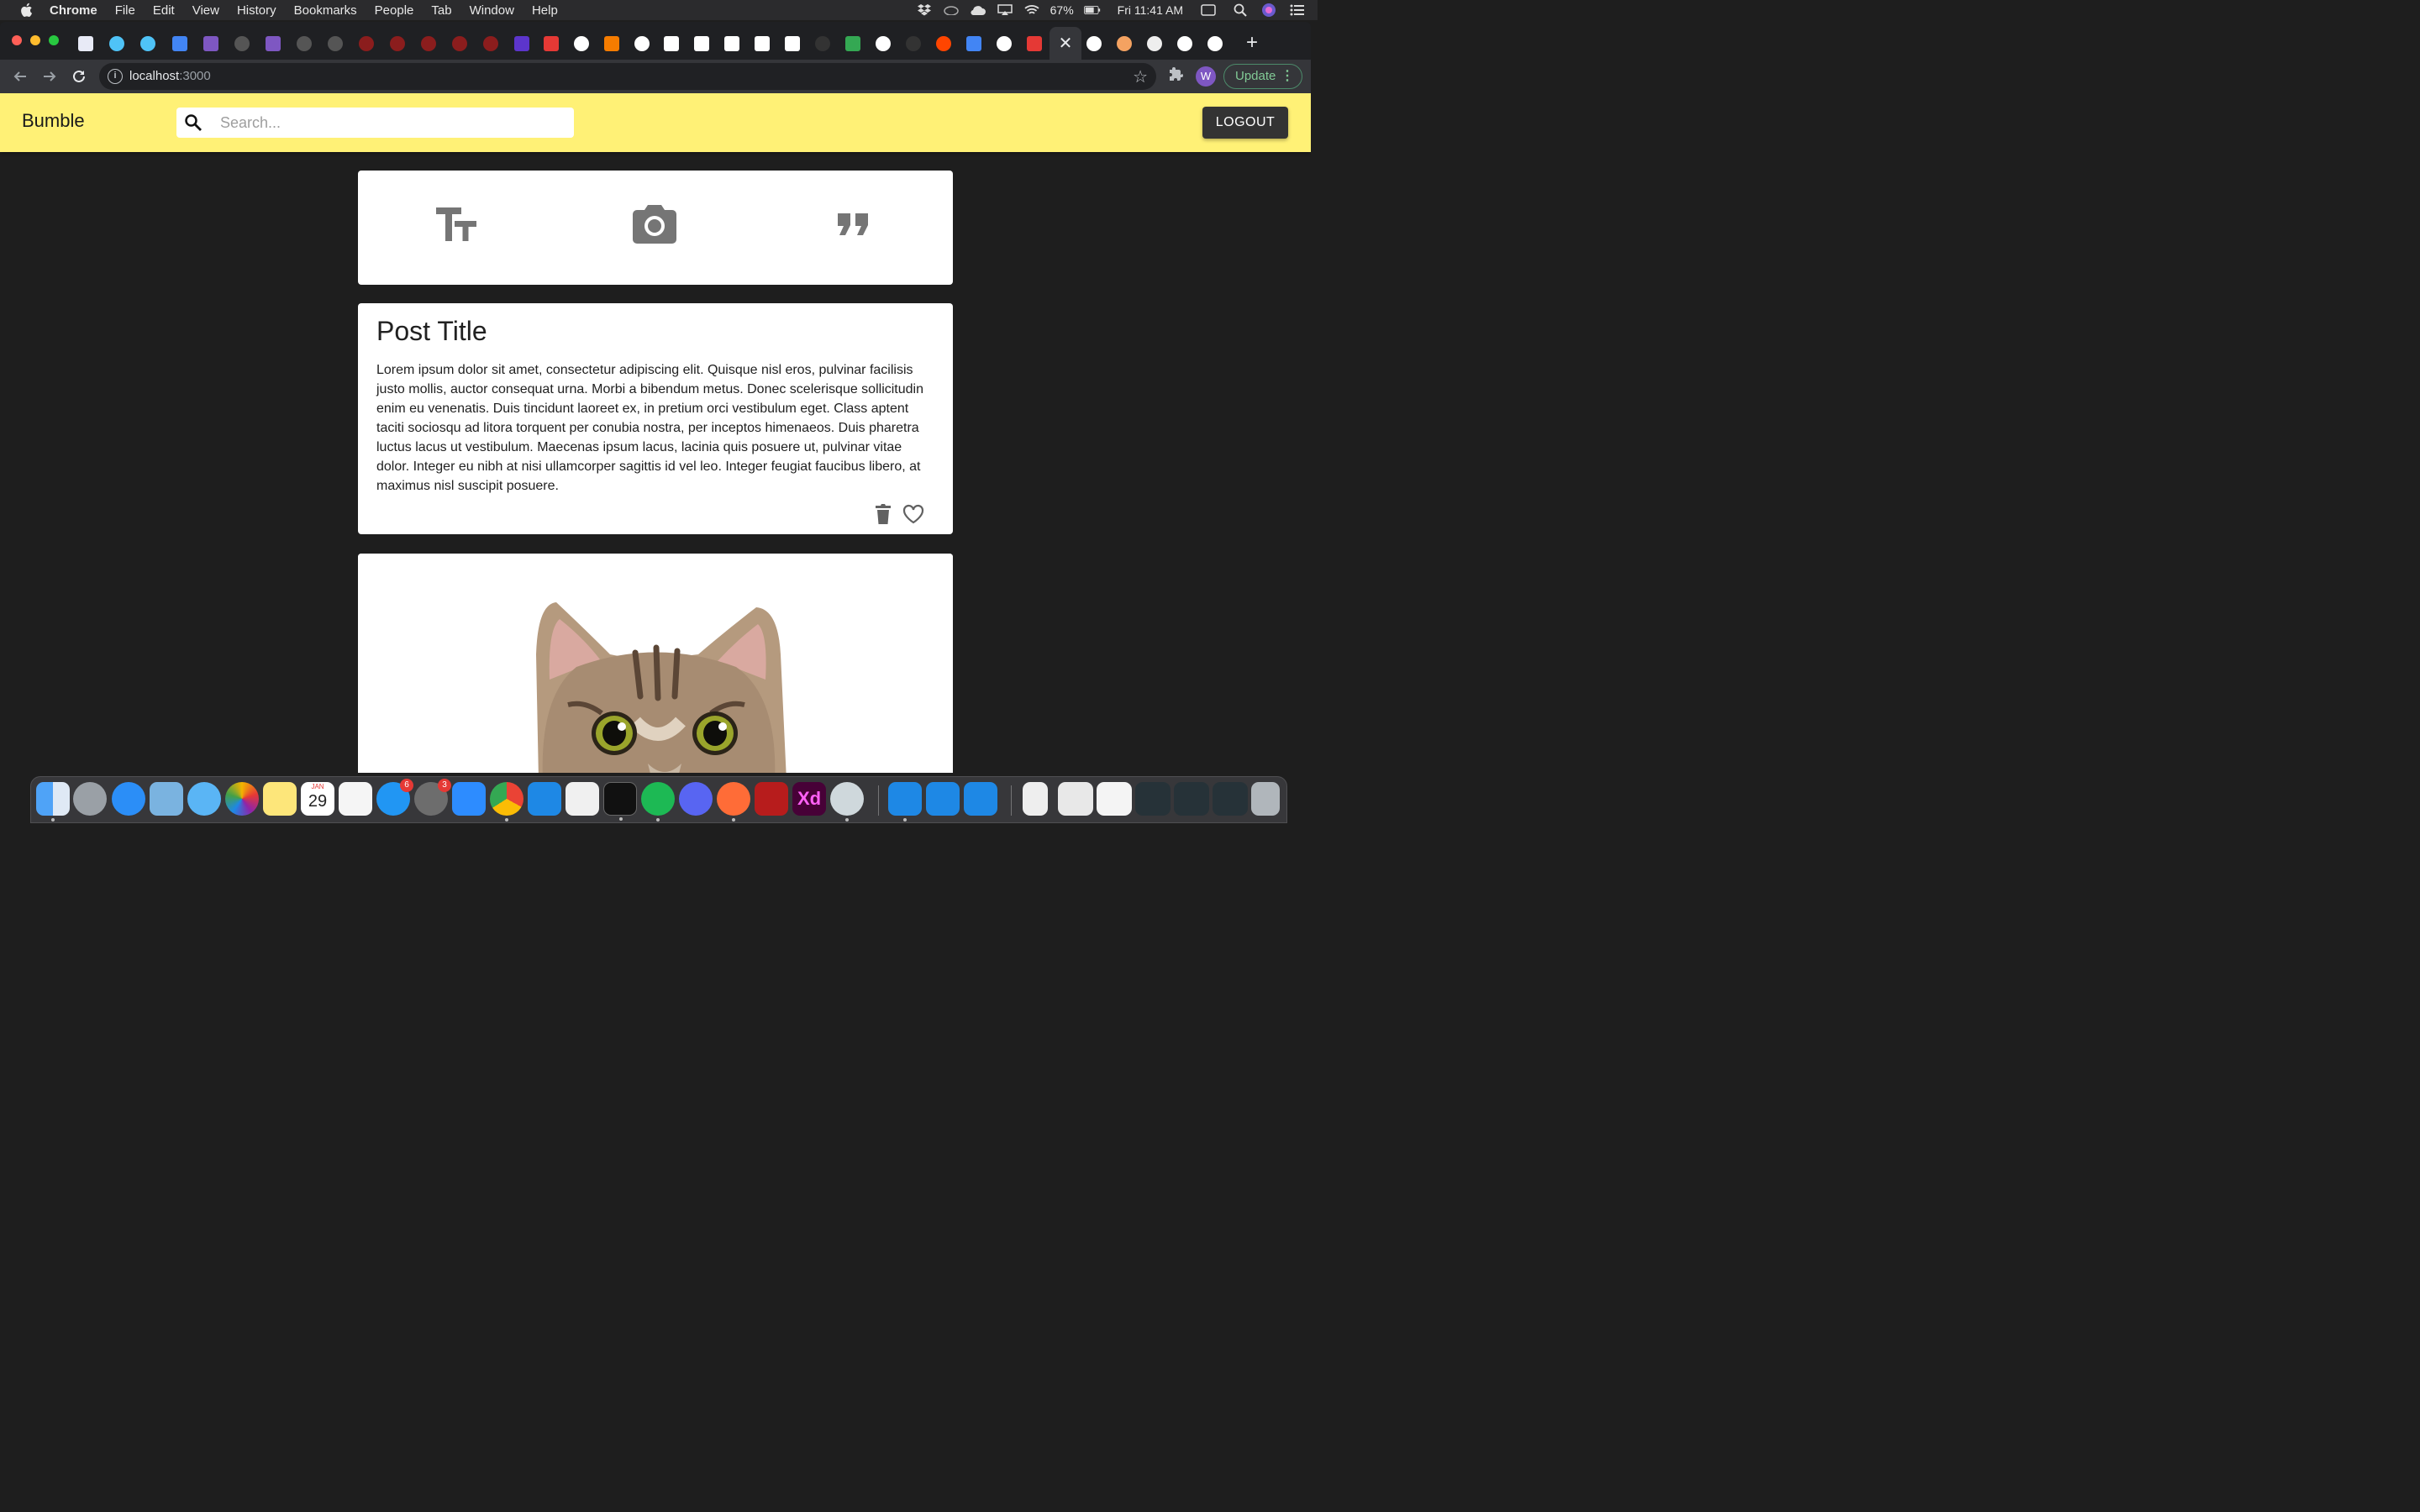 This screenshot has height=1512, width=2420. What do you see at coordinates (53, 121) in the screenshot?
I see `brand-logo-text: Bumble` at bounding box center [53, 121].